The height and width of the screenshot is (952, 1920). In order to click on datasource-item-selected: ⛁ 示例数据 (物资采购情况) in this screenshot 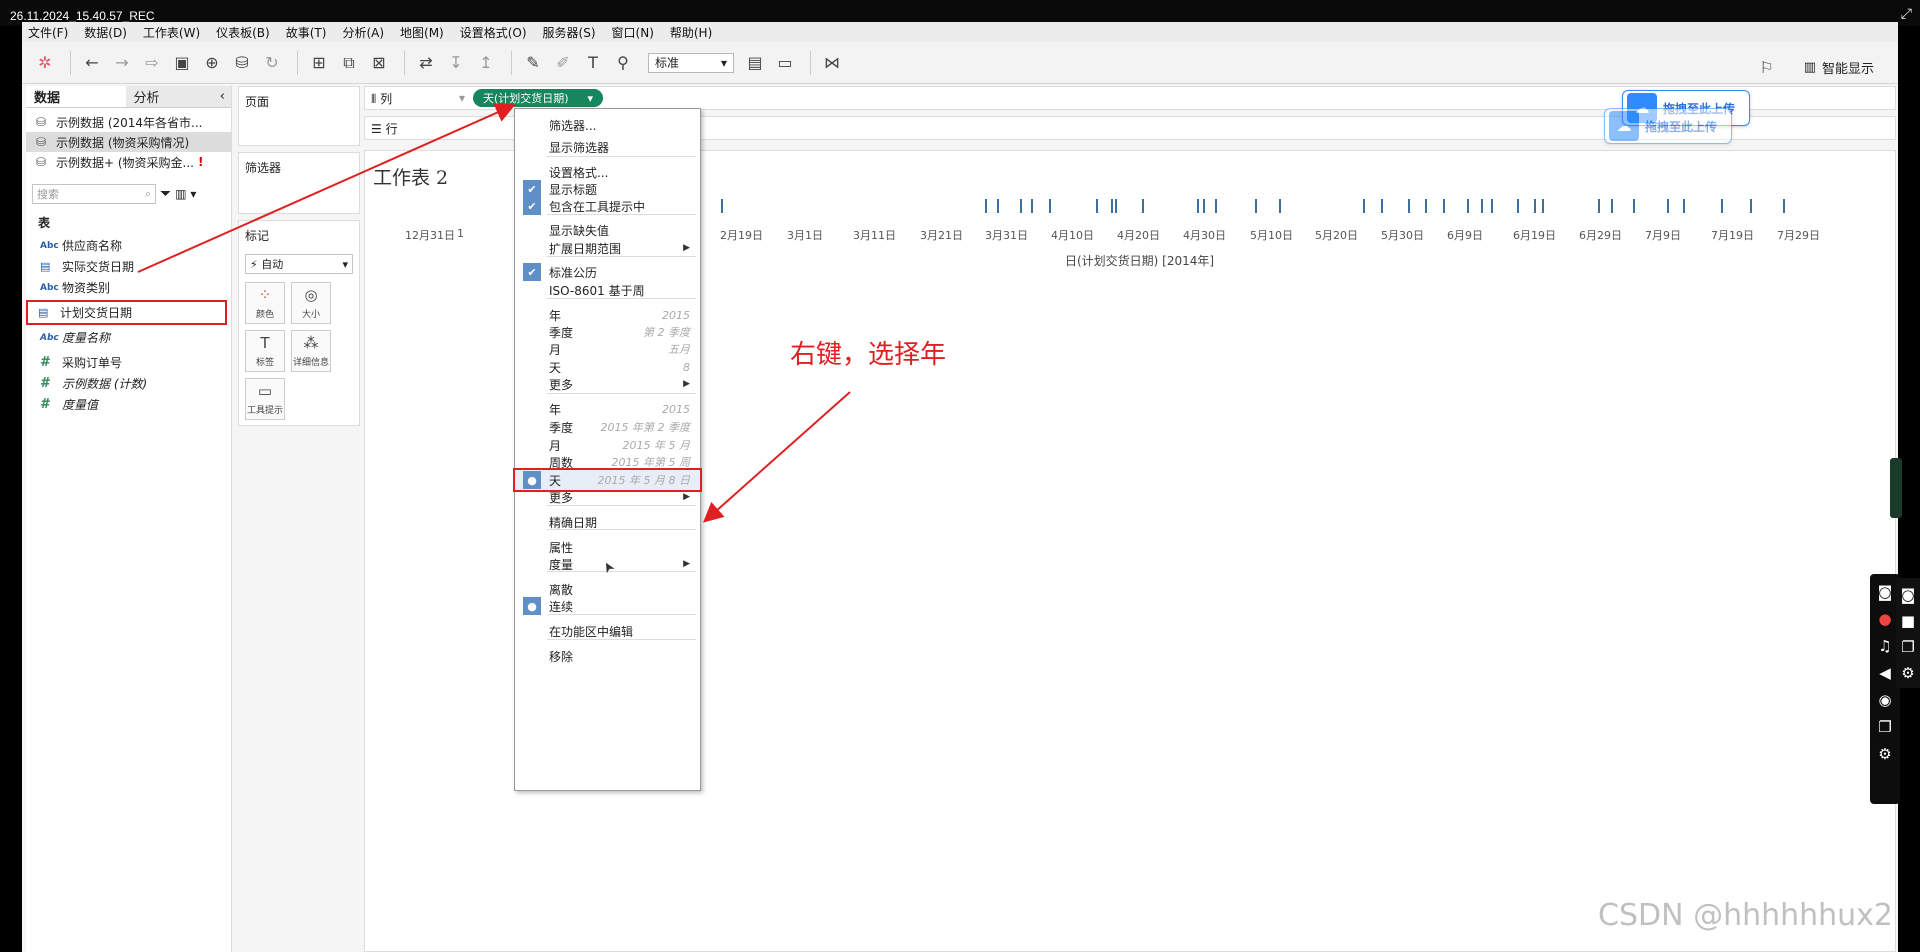, I will do `click(128, 142)`.